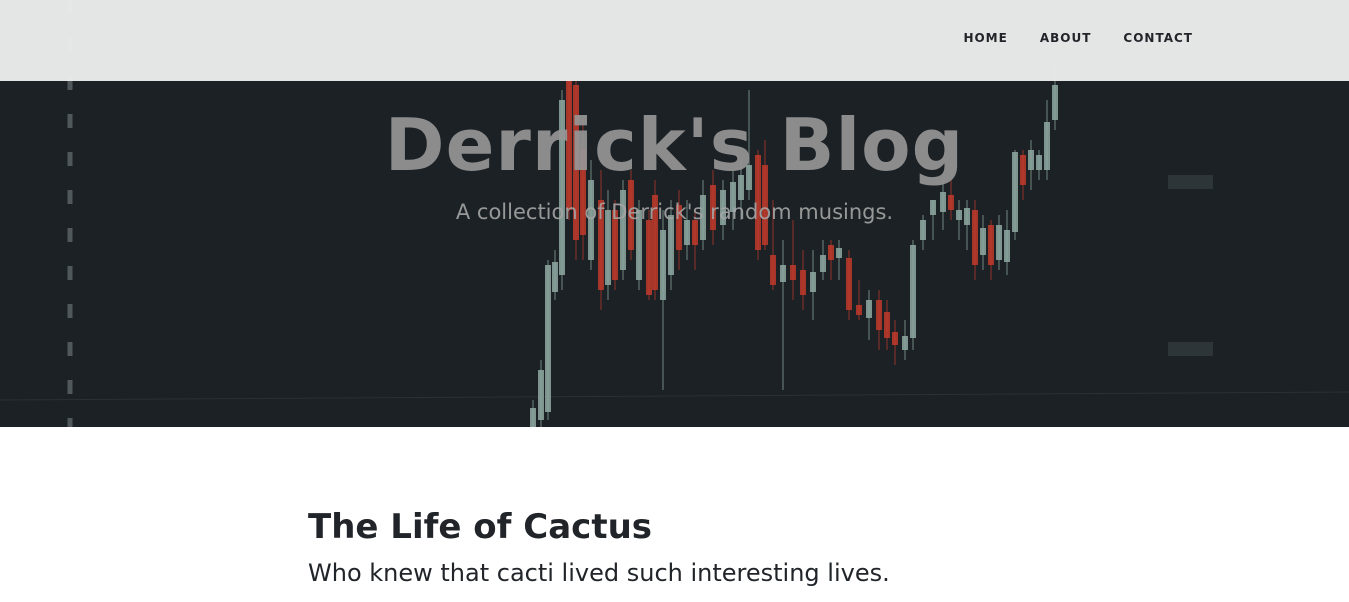  What do you see at coordinates (674, 396) in the screenshot?
I see `chart-baseline` at bounding box center [674, 396].